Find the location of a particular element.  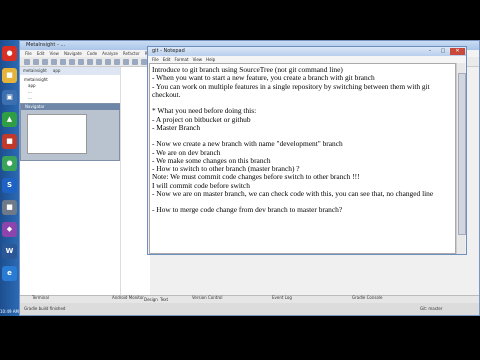

notepad-menu-format: Format is located at coordinates (181, 59).